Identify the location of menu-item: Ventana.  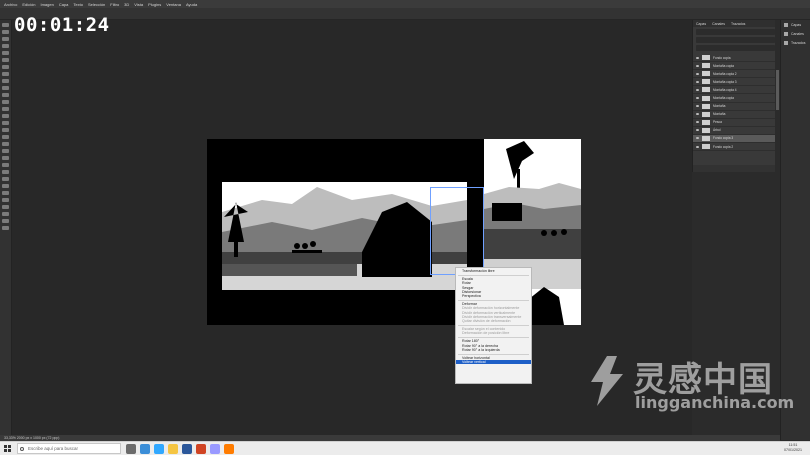
(173, 4).